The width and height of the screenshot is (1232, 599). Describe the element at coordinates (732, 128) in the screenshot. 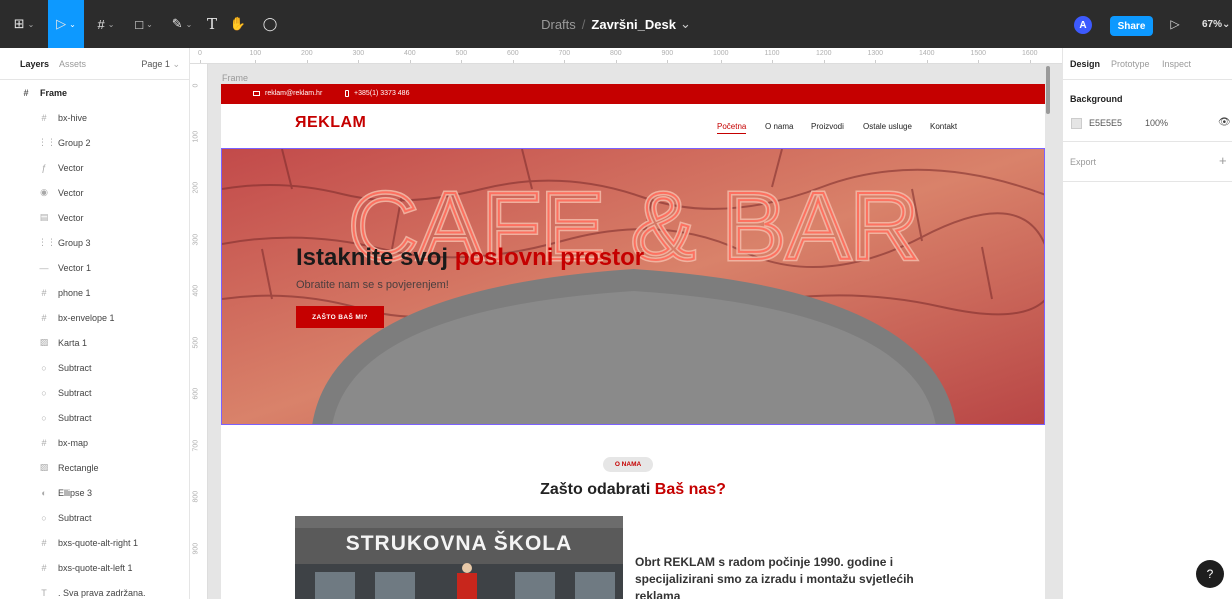

I see `nav-pocetna: Početna` at that location.